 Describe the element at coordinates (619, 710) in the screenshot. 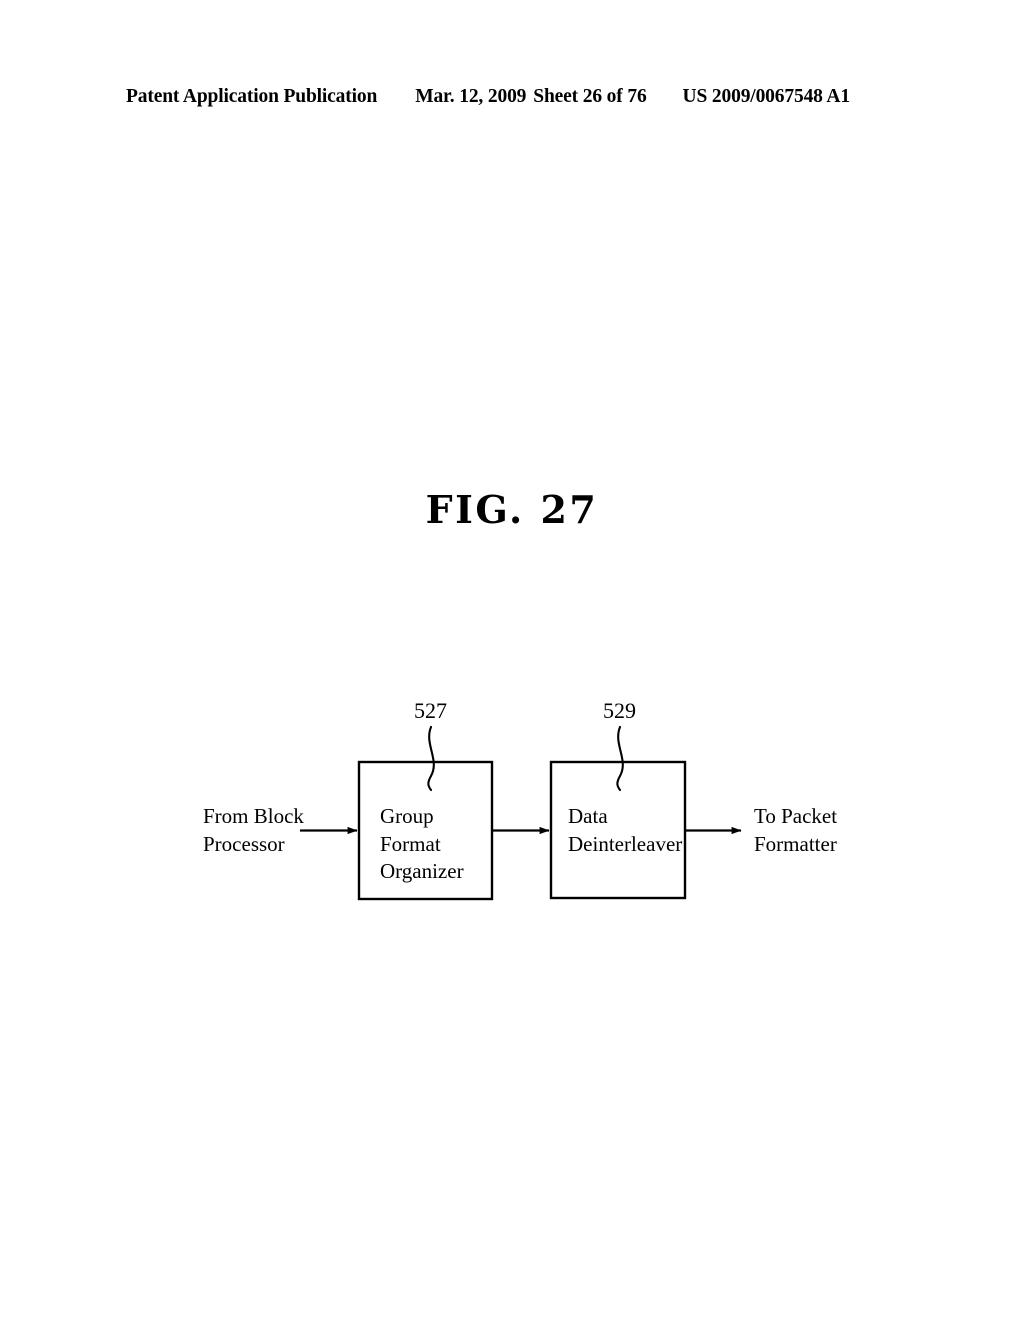

I see `reference-numeral-529: 529` at that location.